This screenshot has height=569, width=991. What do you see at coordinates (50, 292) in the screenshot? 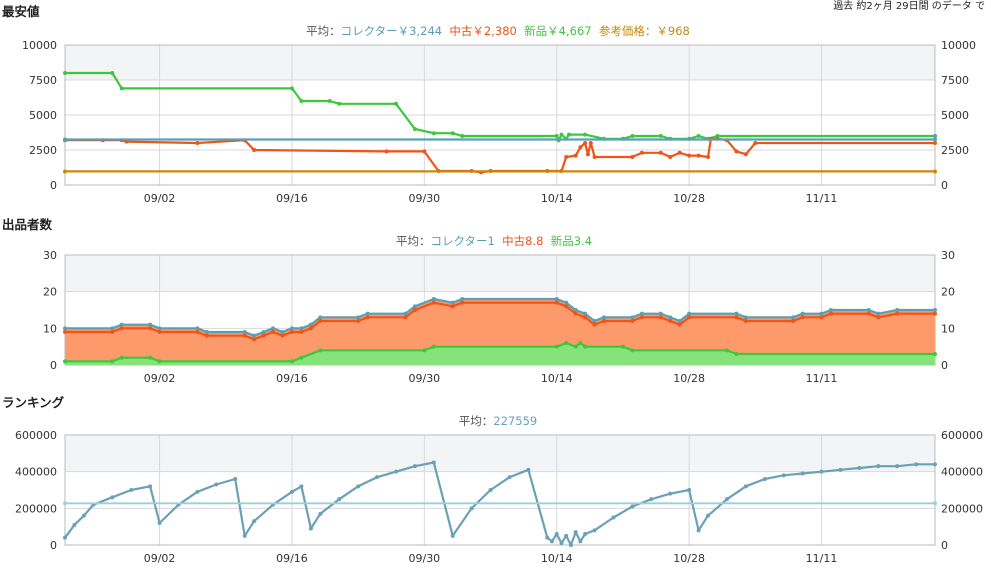
I see `y-tick-left: 20` at bounding box center [50, 292].